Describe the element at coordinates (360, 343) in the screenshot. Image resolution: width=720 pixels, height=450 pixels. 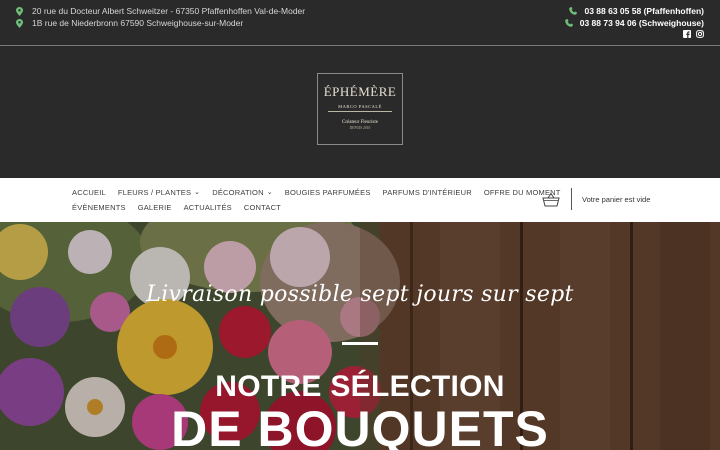
I see `hero-divider` at that location.